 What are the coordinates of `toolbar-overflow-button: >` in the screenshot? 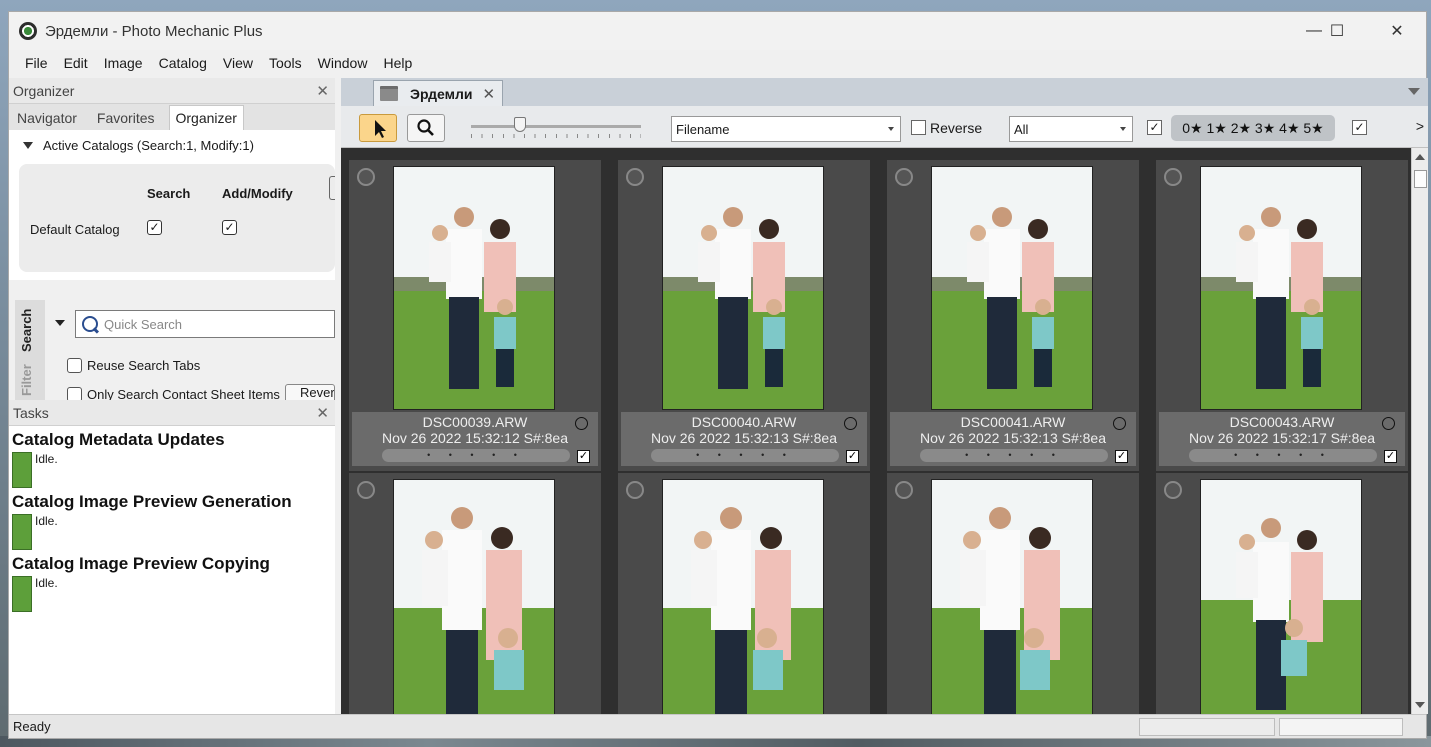 It's located at (1420, 126).